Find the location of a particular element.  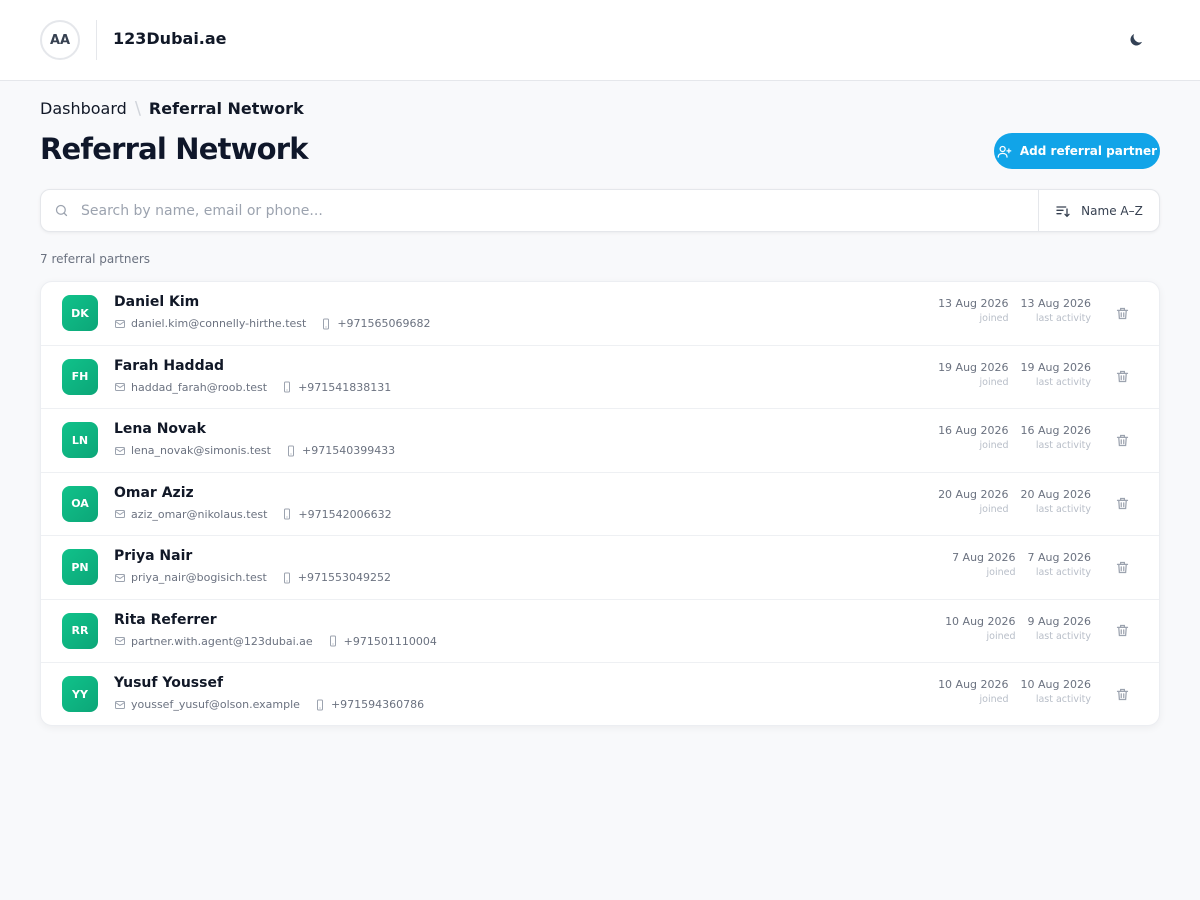

add-referral-partner-button: Add referral partner is located at coordinates (1077, 151).